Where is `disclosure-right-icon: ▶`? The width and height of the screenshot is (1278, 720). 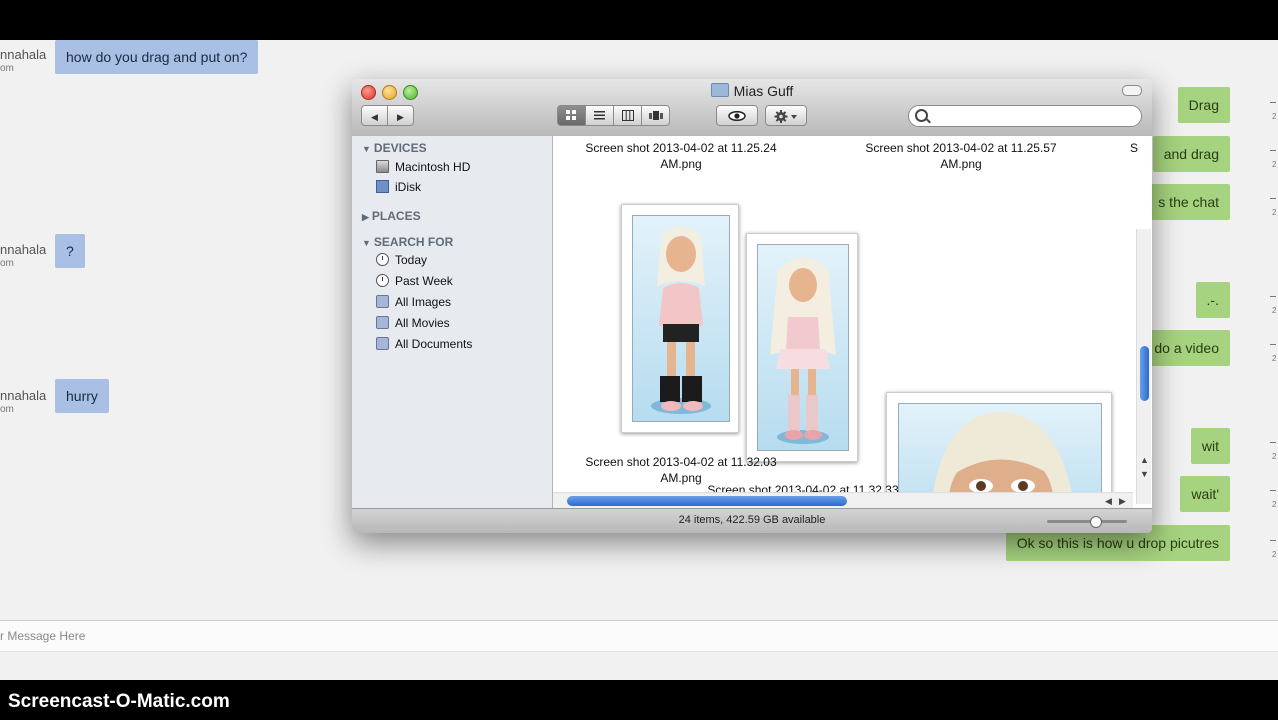
disclosure-right-icon: ▶ is located at coordinates (365, 217).